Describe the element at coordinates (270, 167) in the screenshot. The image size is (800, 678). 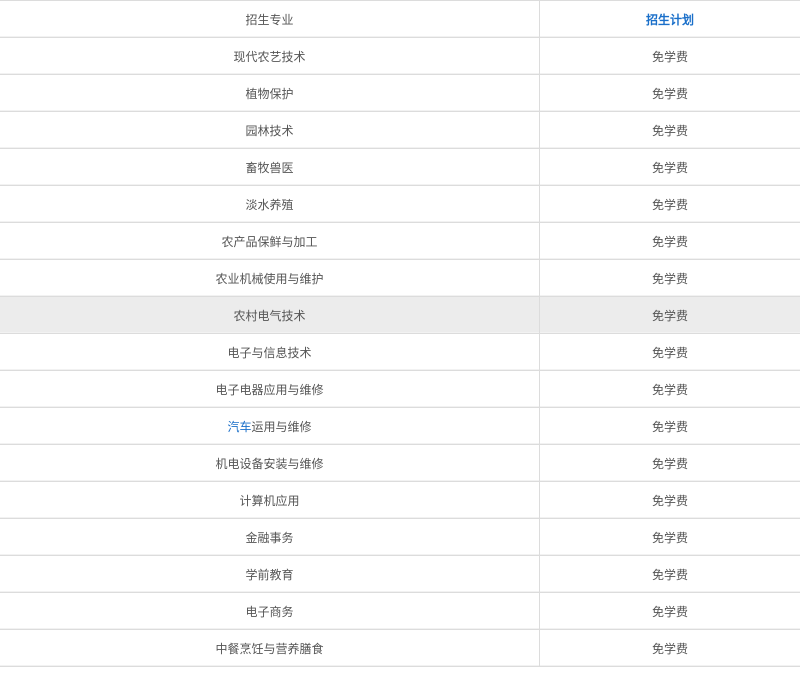
I see `cell-major: 畜牧兽医` at that location.